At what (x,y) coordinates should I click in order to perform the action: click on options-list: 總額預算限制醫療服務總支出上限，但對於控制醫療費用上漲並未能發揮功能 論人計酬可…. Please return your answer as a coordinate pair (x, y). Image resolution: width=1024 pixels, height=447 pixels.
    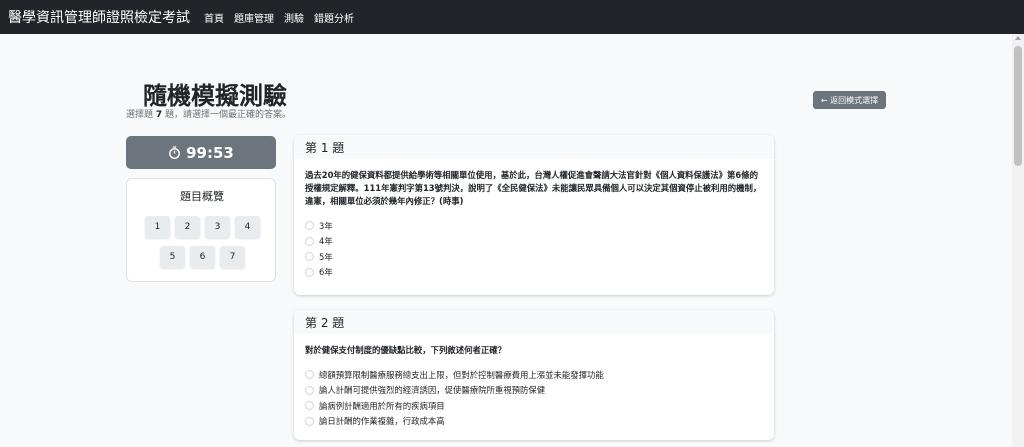
    Looking at the image, I should click on (534, 398).